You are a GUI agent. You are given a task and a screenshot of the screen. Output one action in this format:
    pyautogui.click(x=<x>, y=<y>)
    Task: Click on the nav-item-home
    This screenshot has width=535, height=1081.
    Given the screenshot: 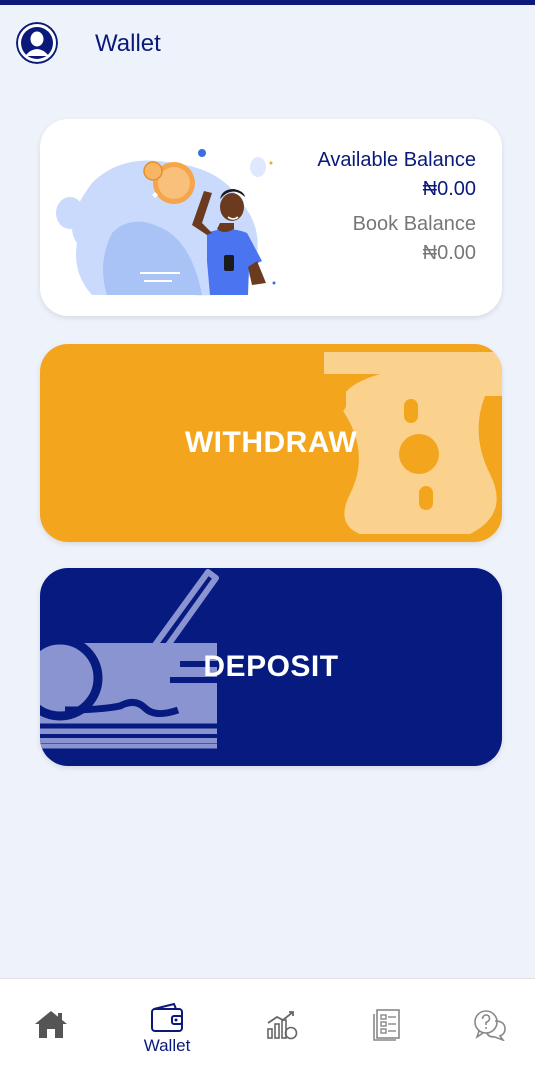 What is the action you would take?
    pyautogui.click(x=51, y=1030)
    